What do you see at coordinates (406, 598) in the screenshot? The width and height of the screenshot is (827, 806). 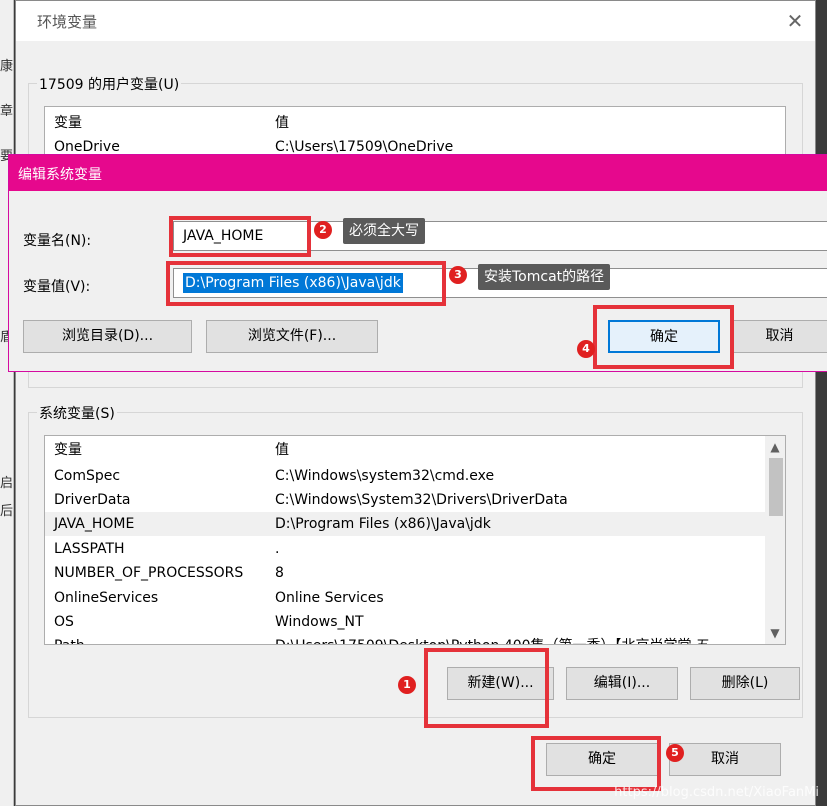 I see `table-row: OnlineServices Online Services` at bounding box center [406, 598].